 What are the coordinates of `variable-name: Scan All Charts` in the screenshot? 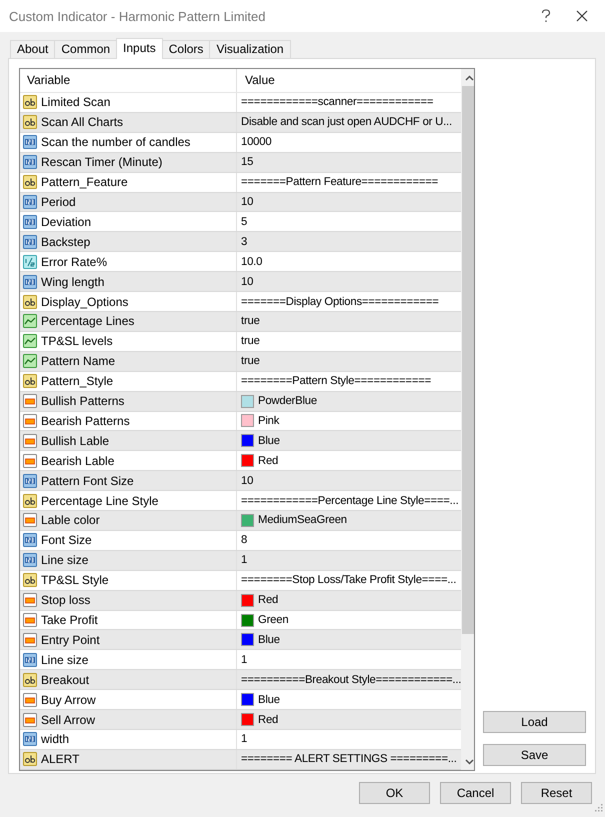 It's located at (82, 122).